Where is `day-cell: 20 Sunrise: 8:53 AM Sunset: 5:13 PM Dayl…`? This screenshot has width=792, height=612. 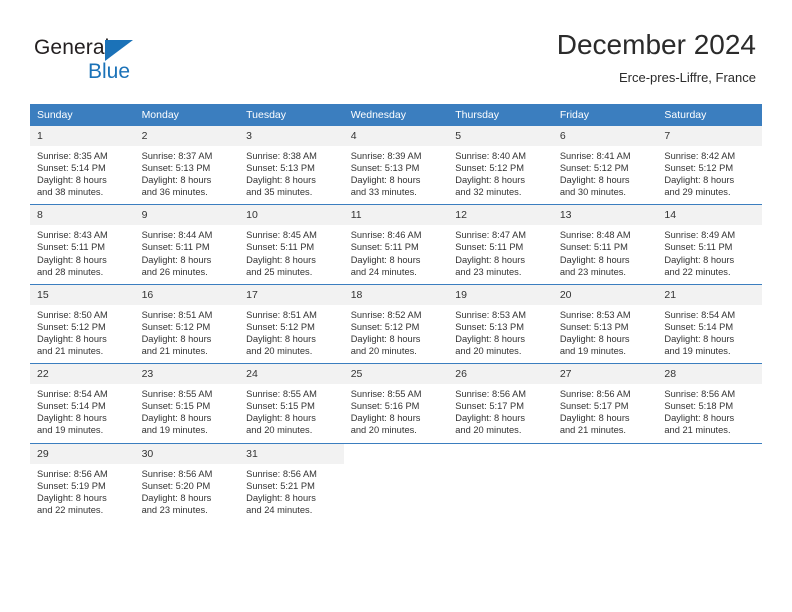 day-cell: 20 Sunrise: 8:53 AM Sunset: 5:13 PM Dayl… is located at coordinates (605, 323).